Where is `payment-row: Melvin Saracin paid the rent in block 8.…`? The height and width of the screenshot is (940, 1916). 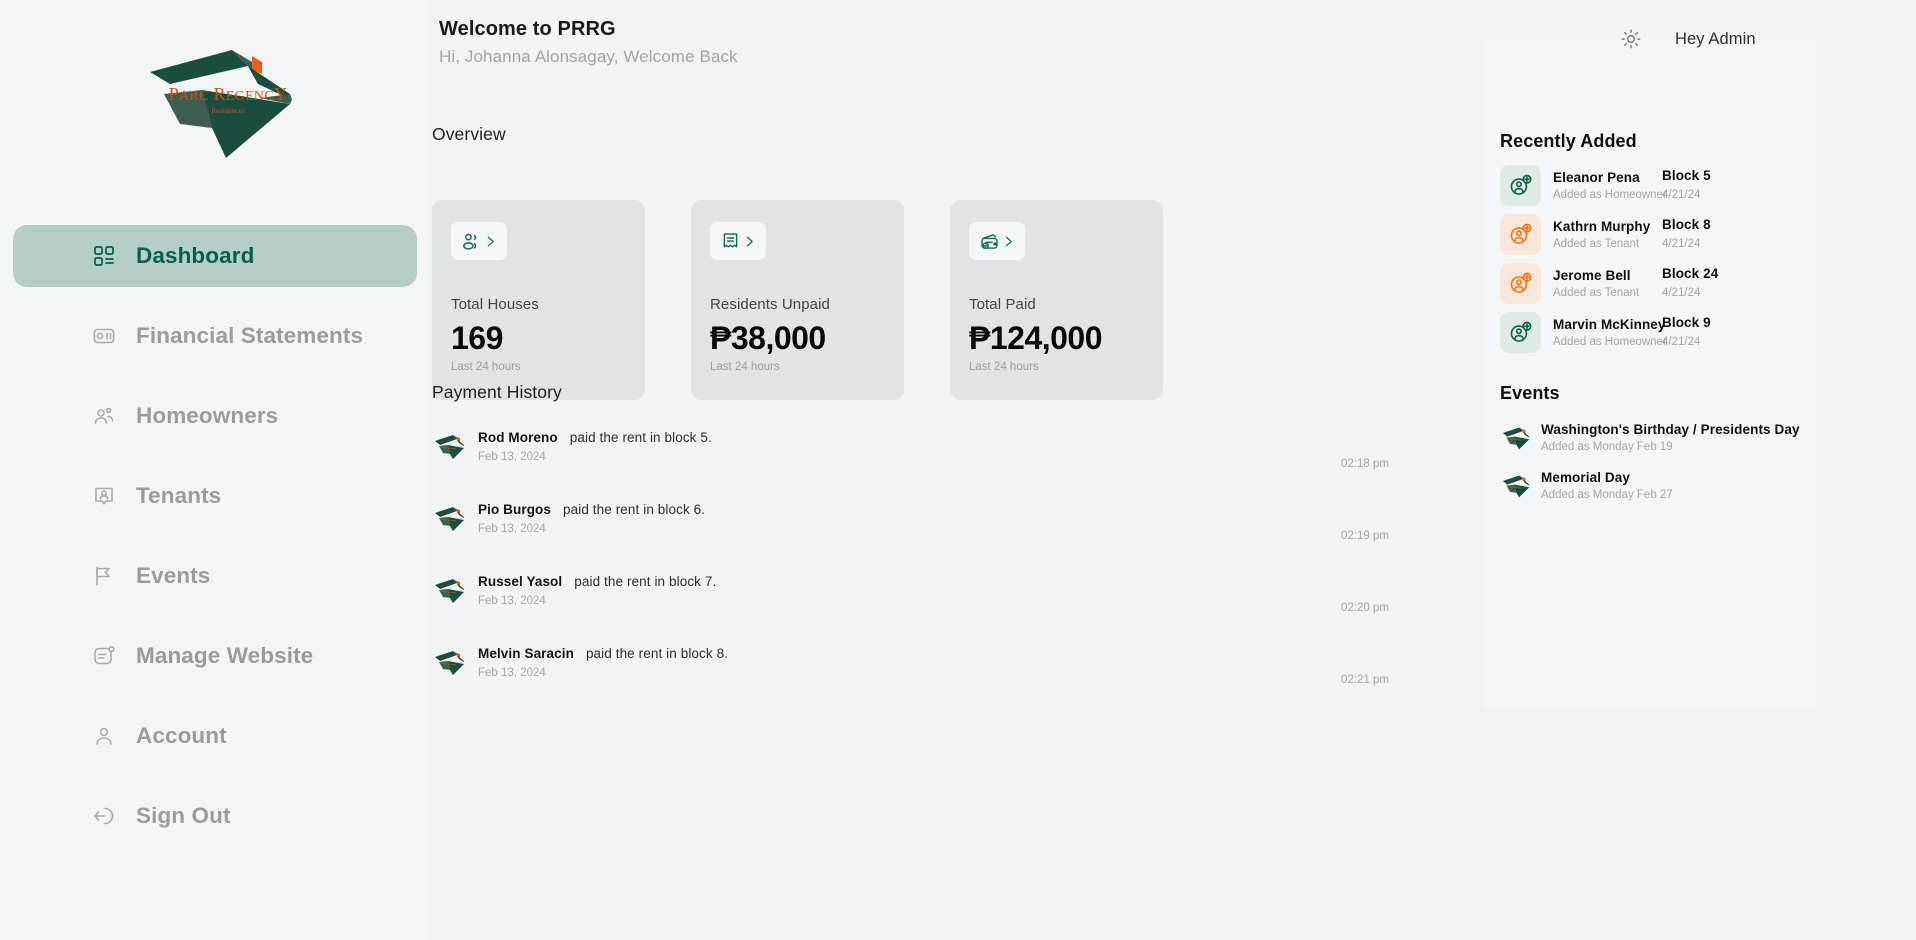 payment-row: Melvin Saracin paid the rent in block 8.… is located at coordinates (956, 662).